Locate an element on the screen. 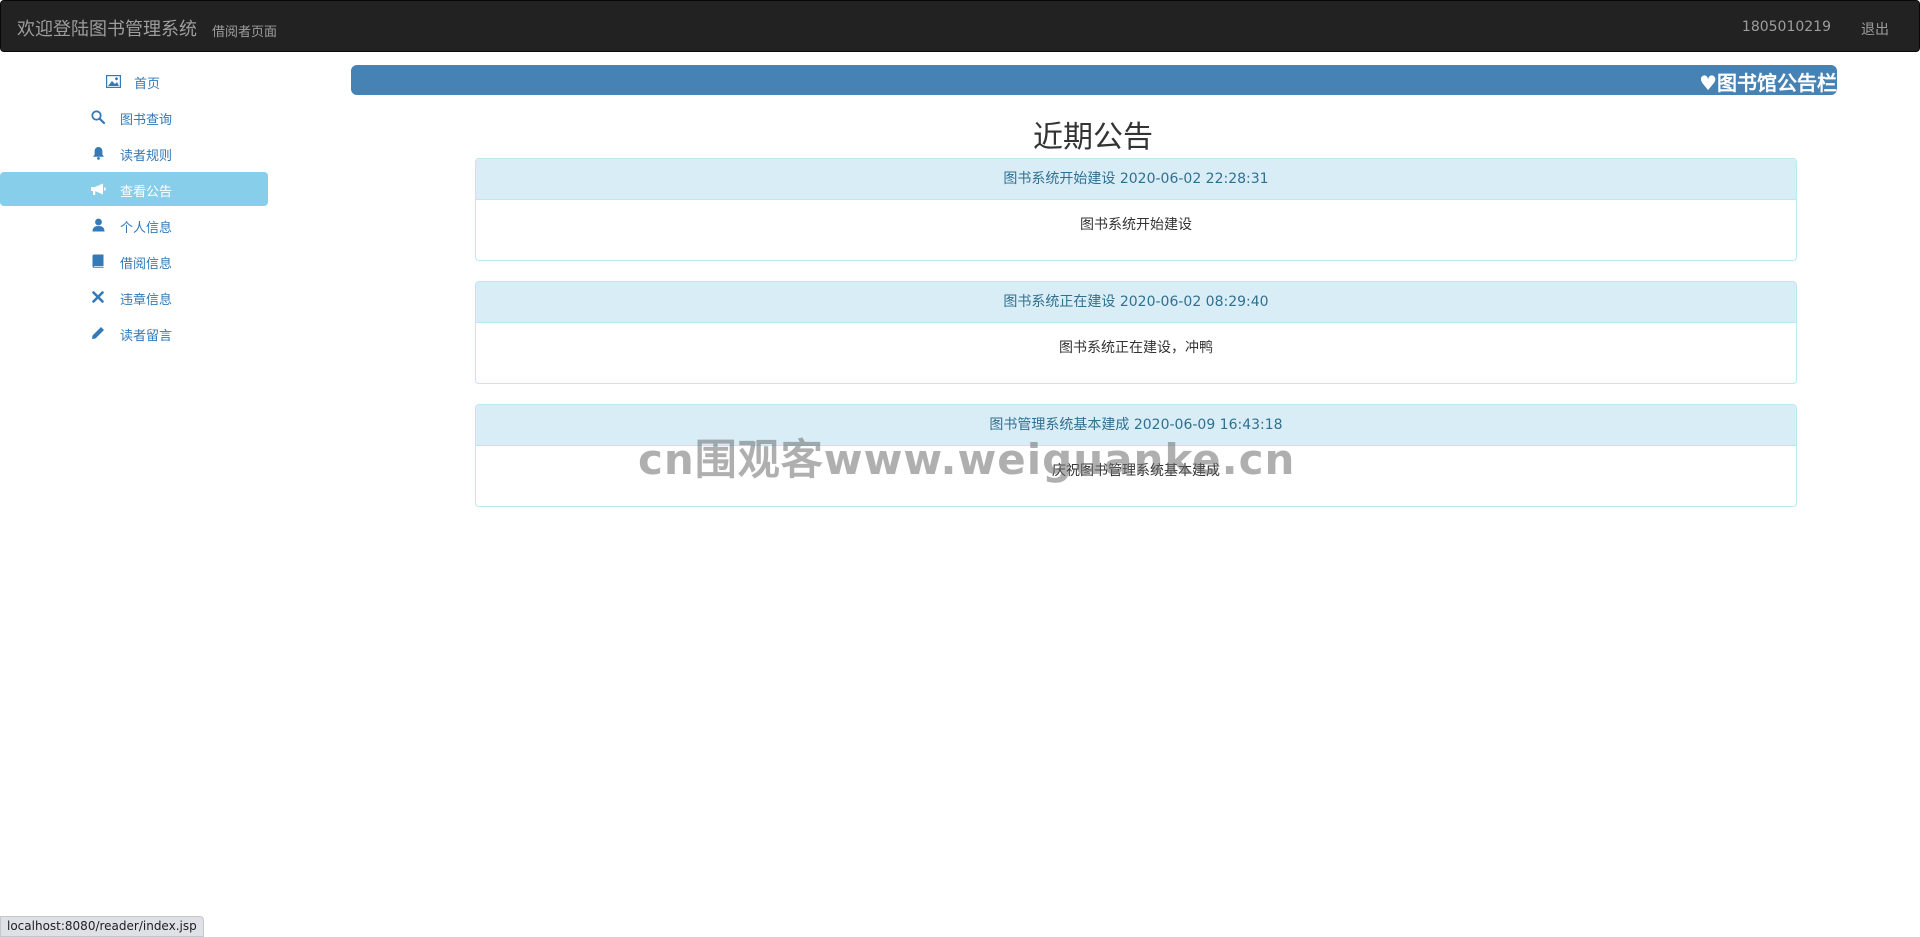 Image resolution: width=1920 pixels, height=937 pixels. brand-title: 欢迎登陆图书管理系统 is located at coordinates (107, 28).